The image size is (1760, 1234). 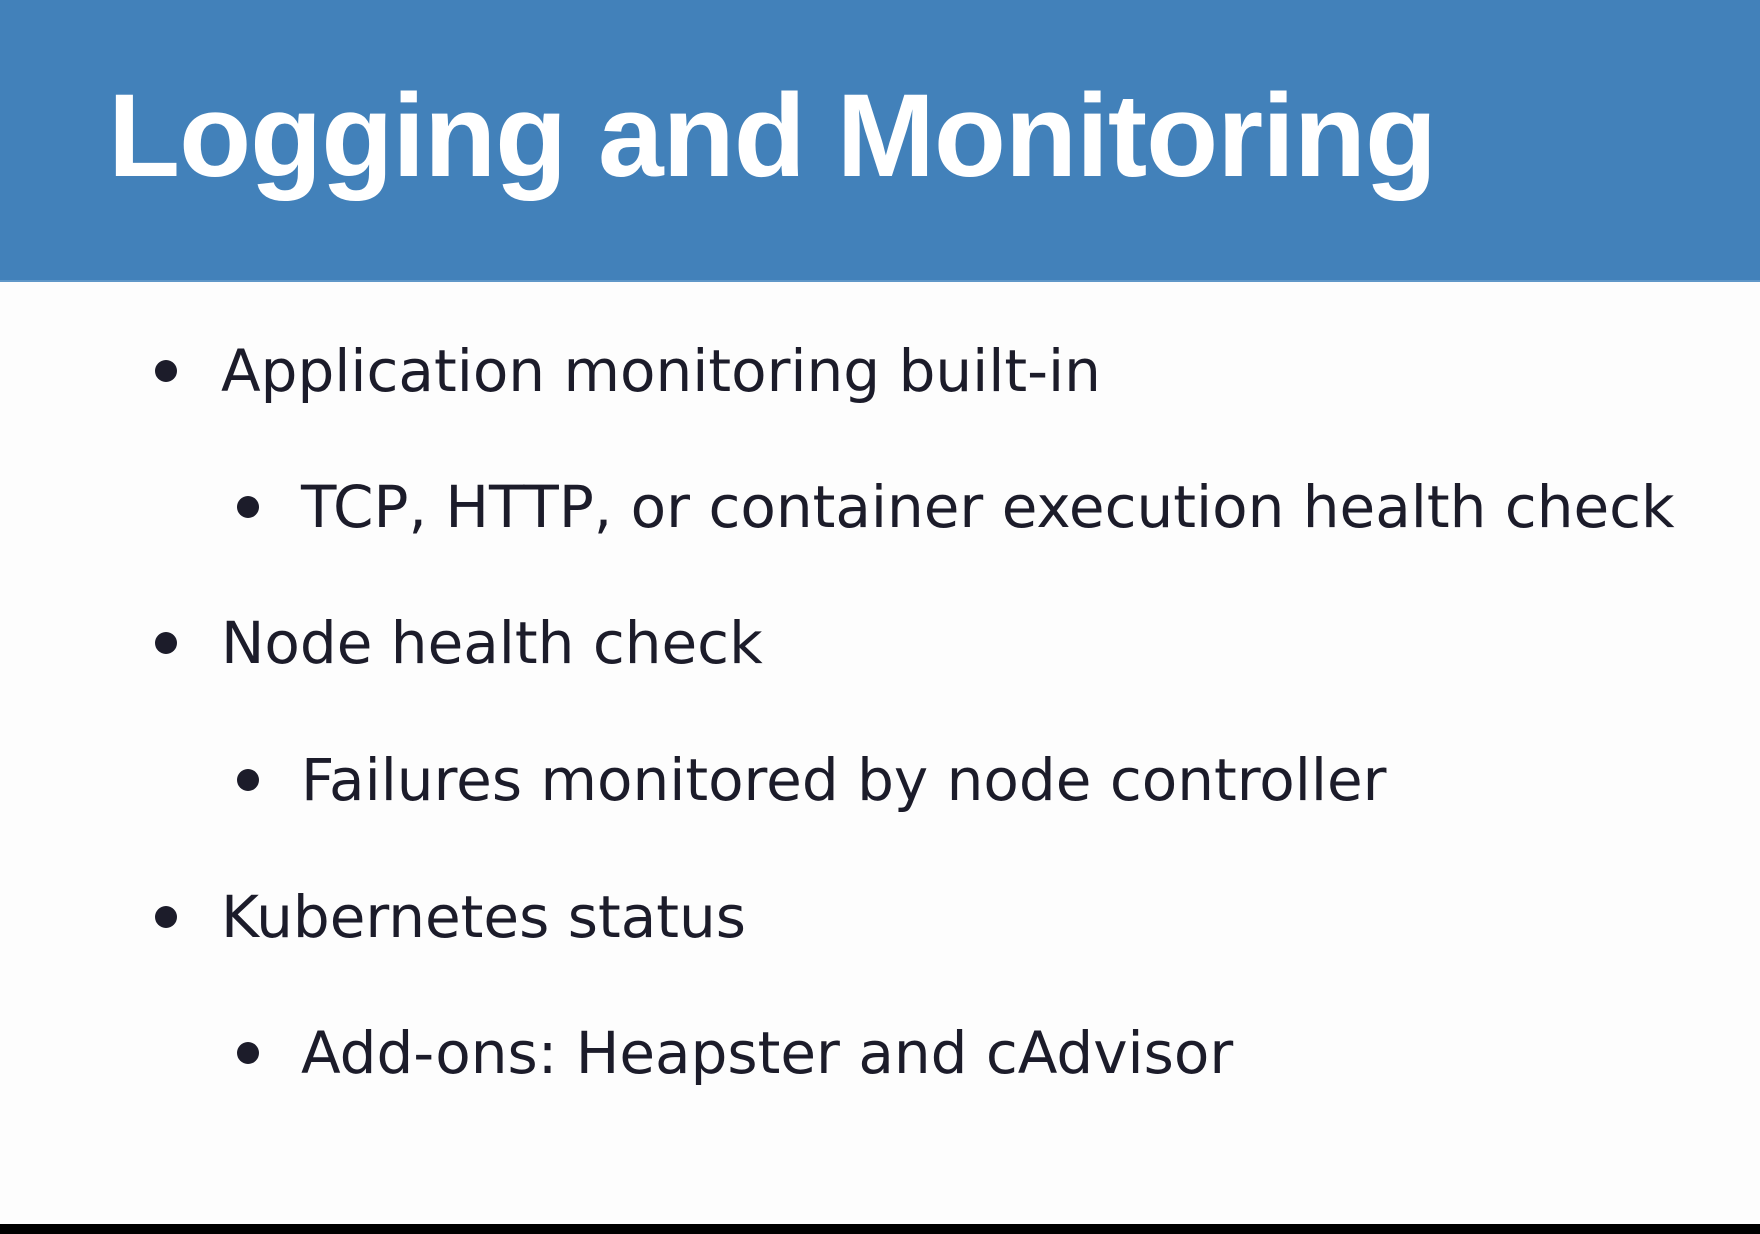 I want to click on sub-bullet-item: Failures monitored by node controller, so click(x=812, y=780).